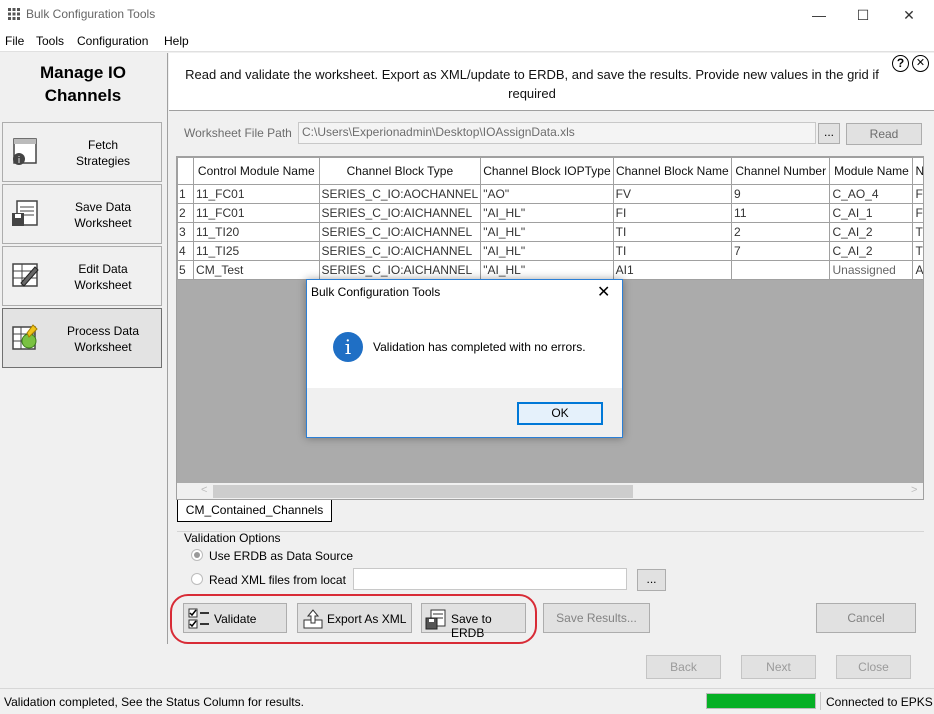 This screenshot has width=934, height=714. What do you see at coordinates (820, 701) in the screenshot?
I see `status-divider` at bounding box center [820, 701].